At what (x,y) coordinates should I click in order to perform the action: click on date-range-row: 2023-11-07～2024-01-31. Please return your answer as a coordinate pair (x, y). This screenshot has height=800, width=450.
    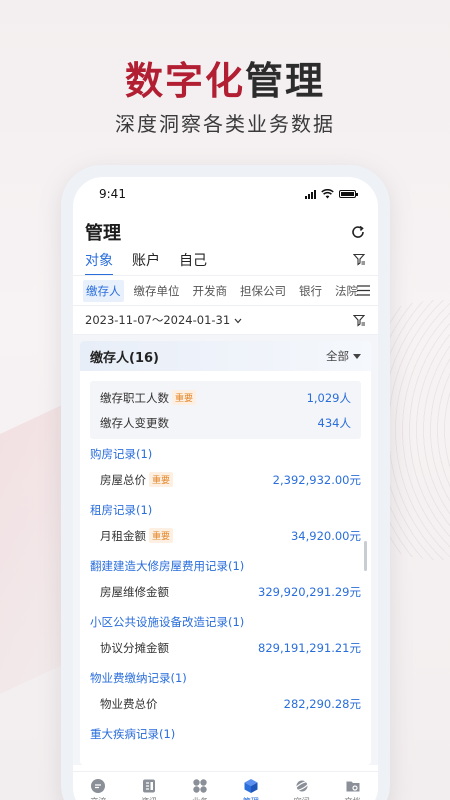
    Looking at the image, I should click on (225, 320).